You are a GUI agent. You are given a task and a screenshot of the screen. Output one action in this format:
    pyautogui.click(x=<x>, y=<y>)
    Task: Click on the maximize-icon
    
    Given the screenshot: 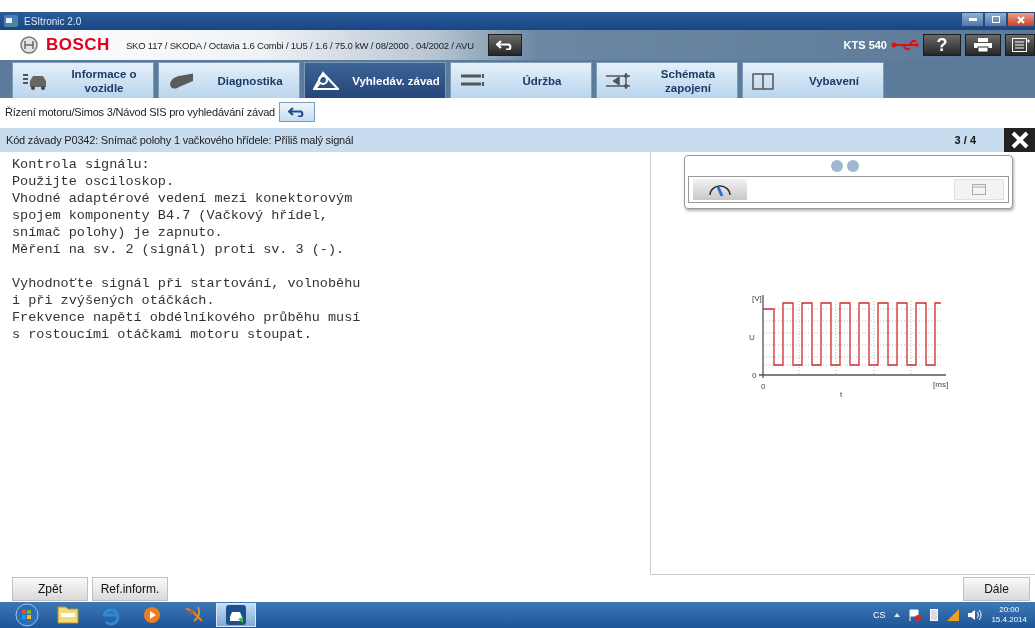 What is the action you would take?
    pyautogui.click(x=995, y=19)
    